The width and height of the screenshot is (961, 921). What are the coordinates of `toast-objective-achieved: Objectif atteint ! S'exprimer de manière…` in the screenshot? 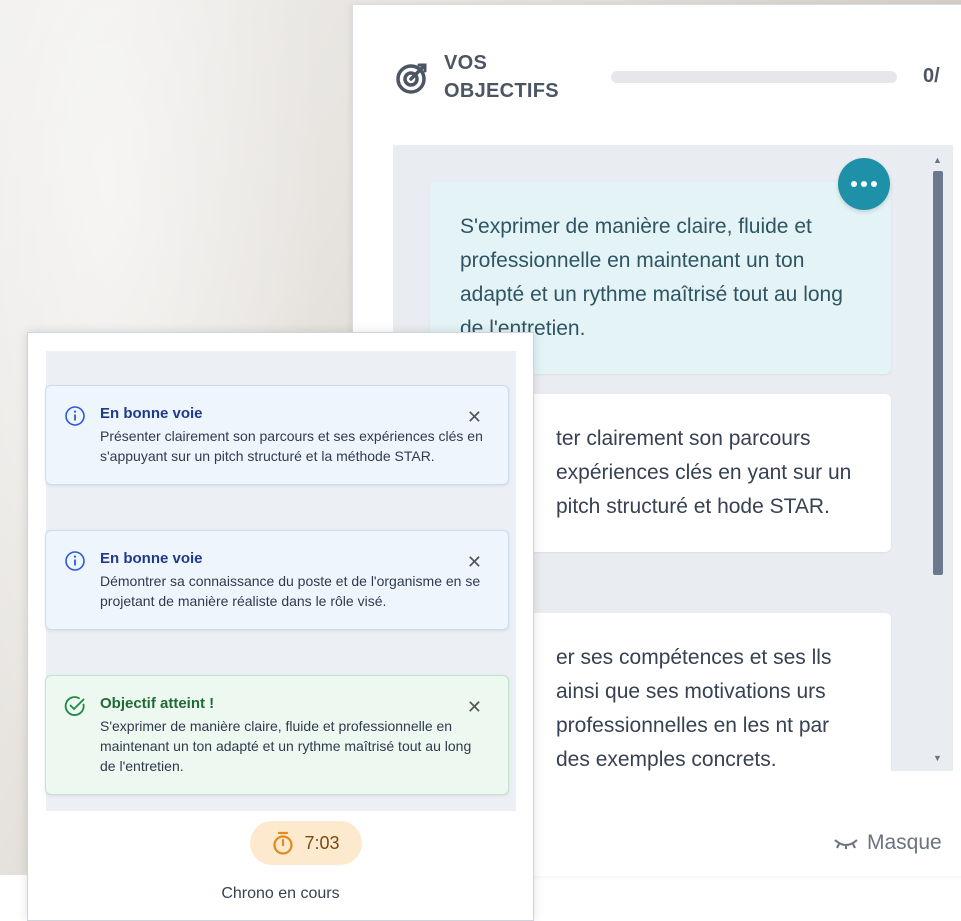 It's located at (277, 735).